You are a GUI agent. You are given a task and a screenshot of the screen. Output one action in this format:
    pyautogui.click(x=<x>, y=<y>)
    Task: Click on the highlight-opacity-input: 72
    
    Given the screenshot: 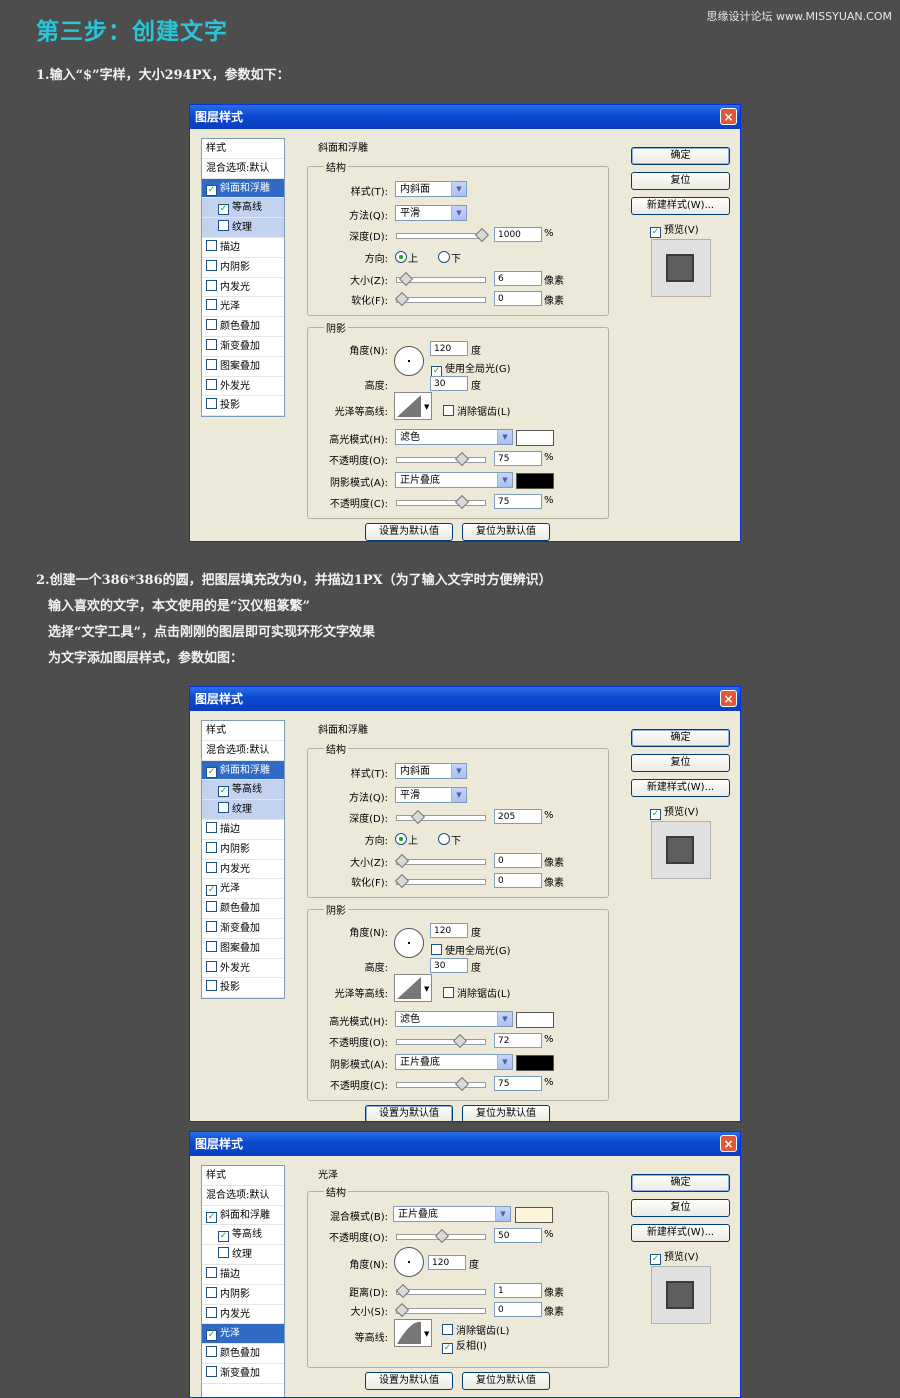 What is the action you would take?
    pyautogui.click(x=518, y=1040)
    